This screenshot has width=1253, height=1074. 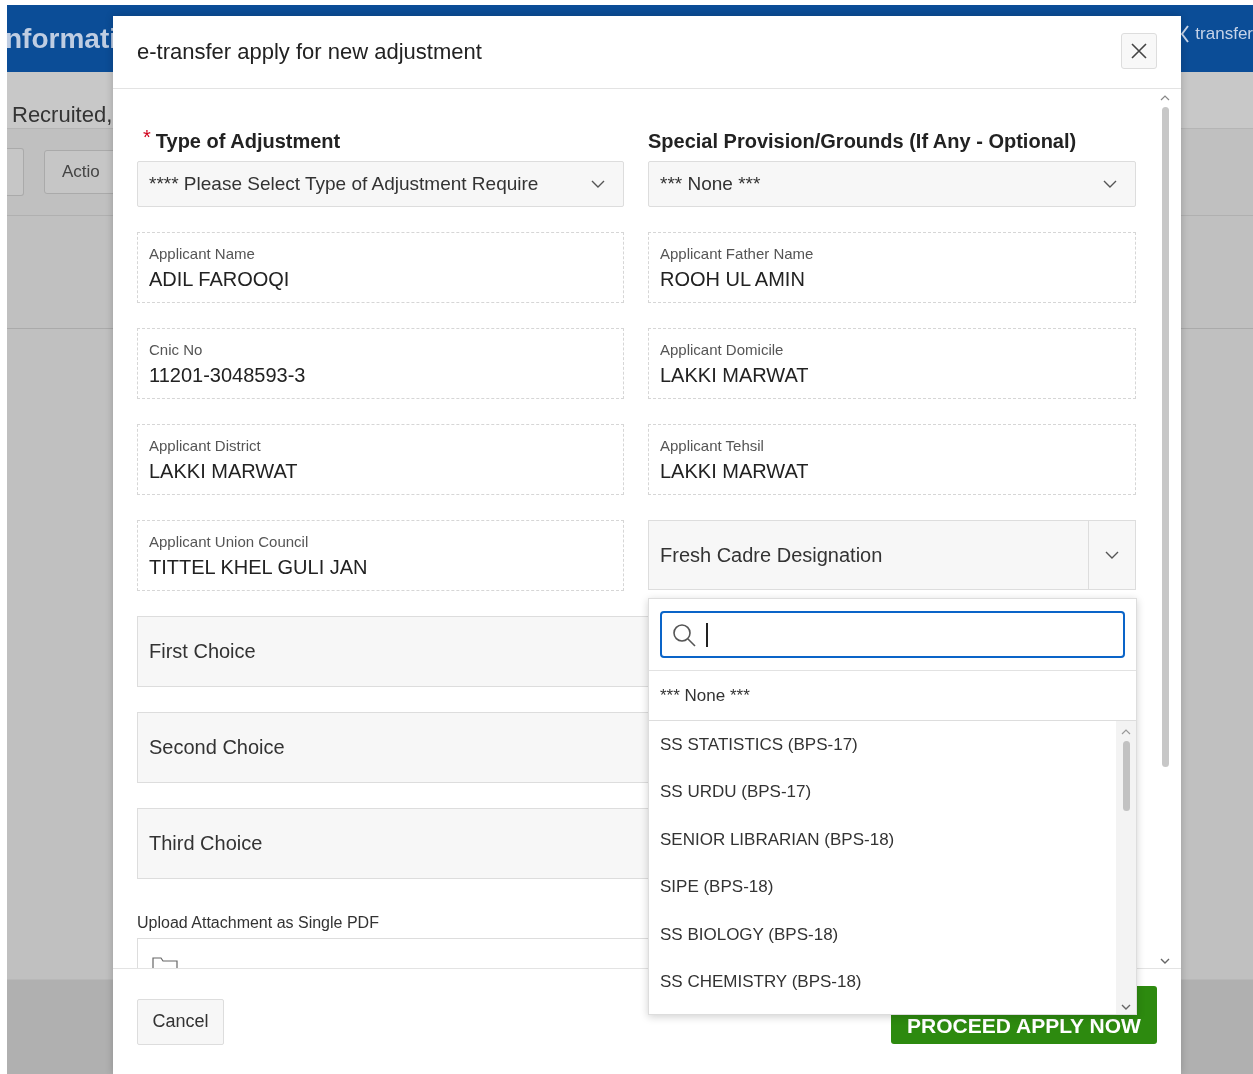 I want to click on dialog-title: e-transfer apply for new adjustment, so click(x=309, y=52).